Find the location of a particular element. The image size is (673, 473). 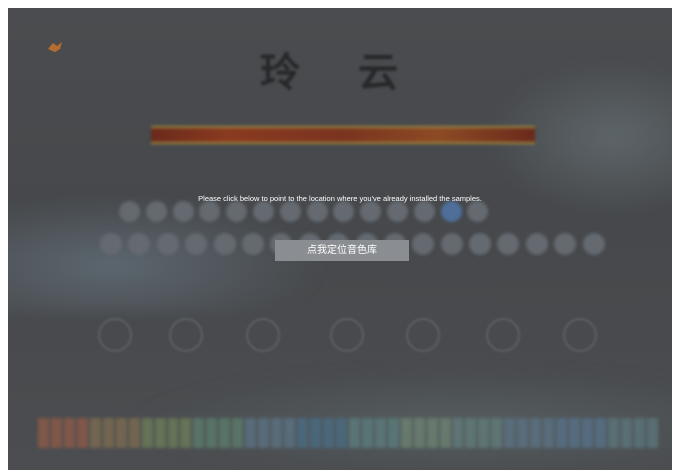

title-banner is located at coordinates (343, 135).